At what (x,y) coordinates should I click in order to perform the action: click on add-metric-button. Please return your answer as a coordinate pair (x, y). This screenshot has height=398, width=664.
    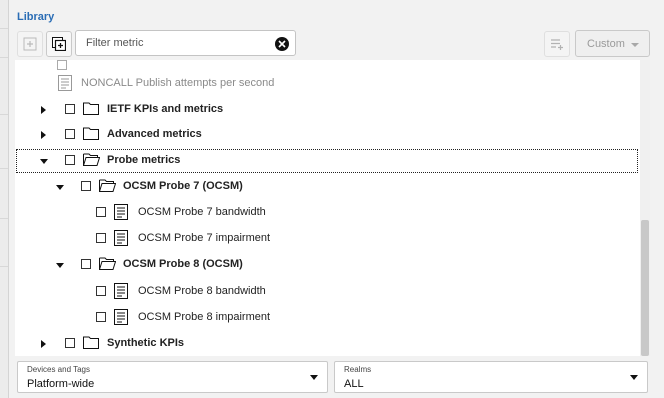
    Looking at the image, I should click on (30, 44).